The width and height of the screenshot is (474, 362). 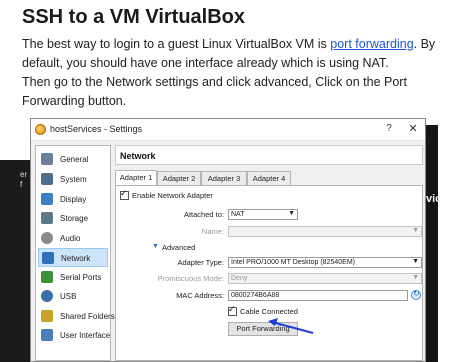 What do you see at coordinates (96, 129) in the screenshot?
I see `window-title: hostServices - Settings` at bounding box center [96, 129].